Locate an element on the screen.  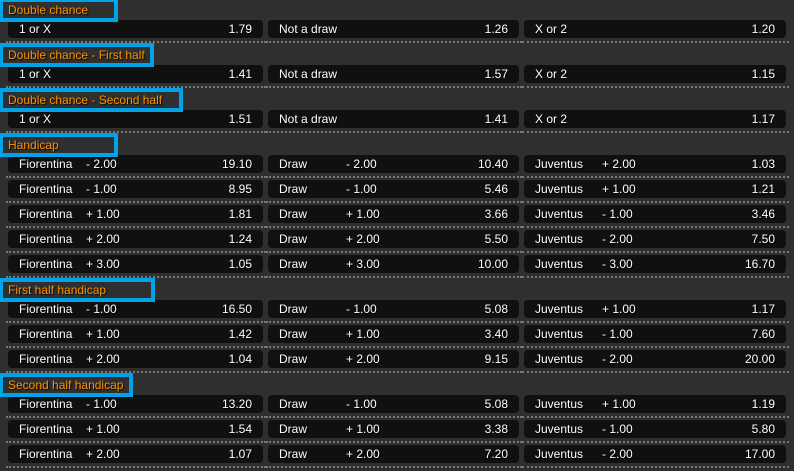
odds-cell: Juventus - 1.00 5.80 is located at coordinates (655, 431).